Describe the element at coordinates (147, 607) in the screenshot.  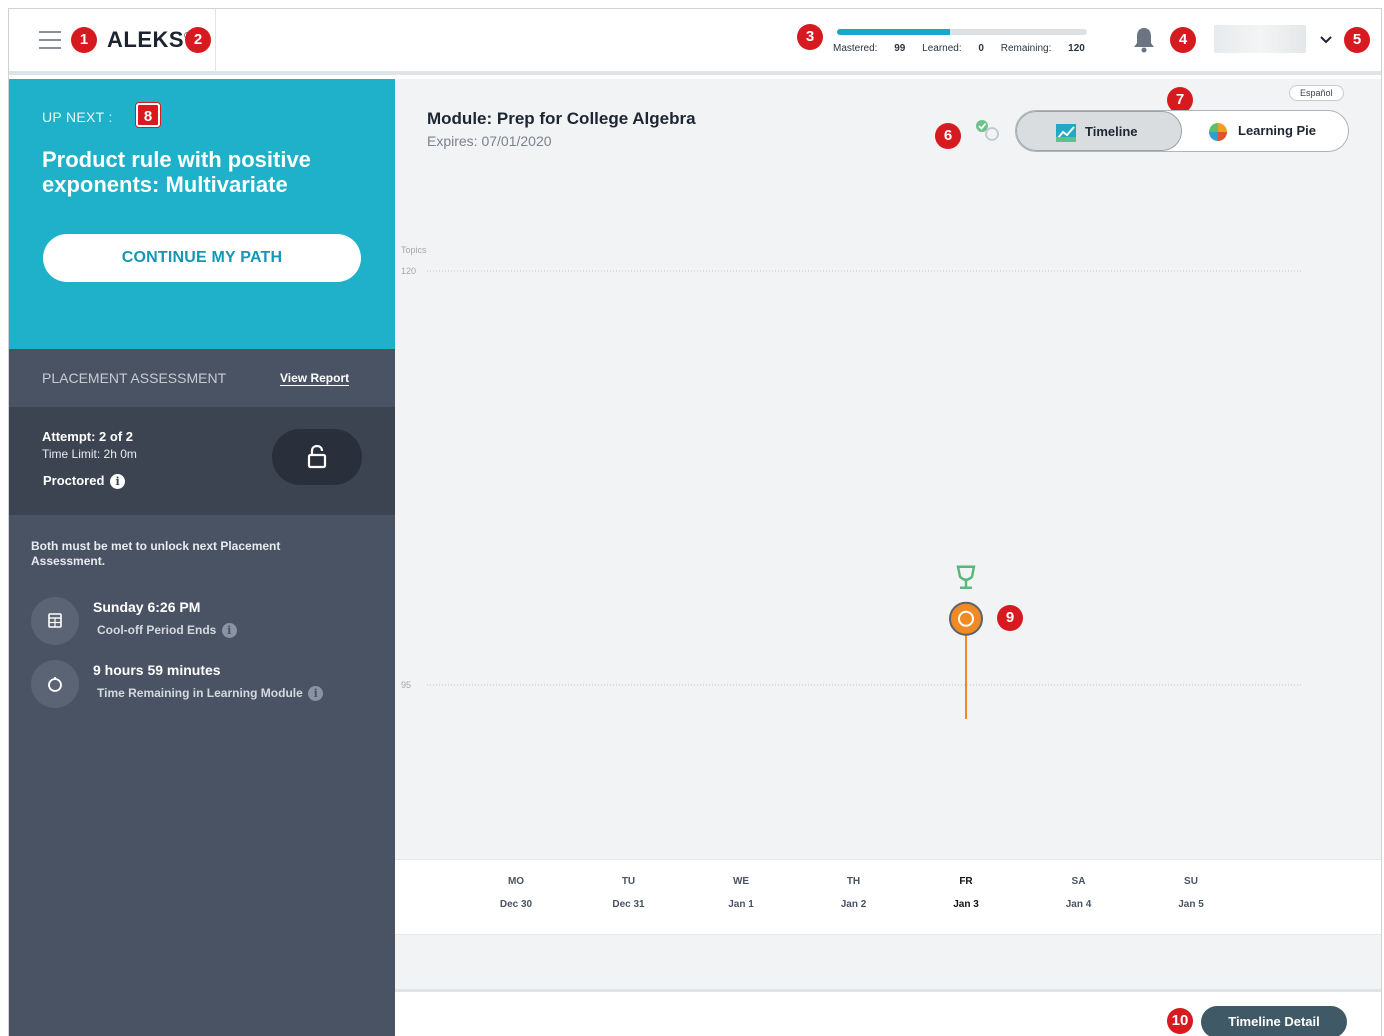
I see `cooloff-end-time: Sunday 6:26 PM` at that location.